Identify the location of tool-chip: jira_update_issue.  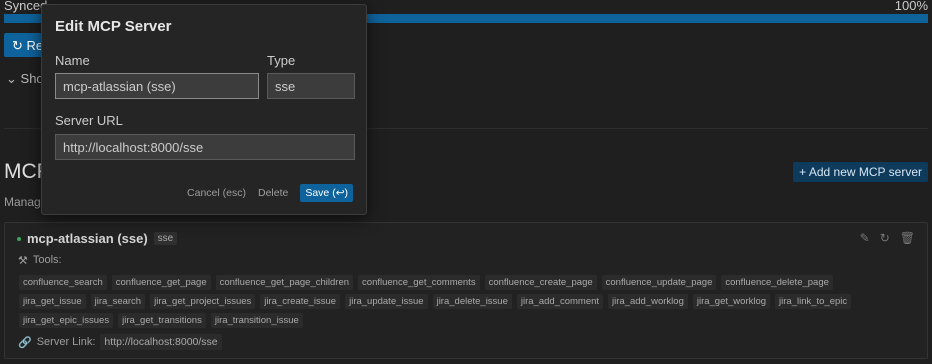
(386, 301).